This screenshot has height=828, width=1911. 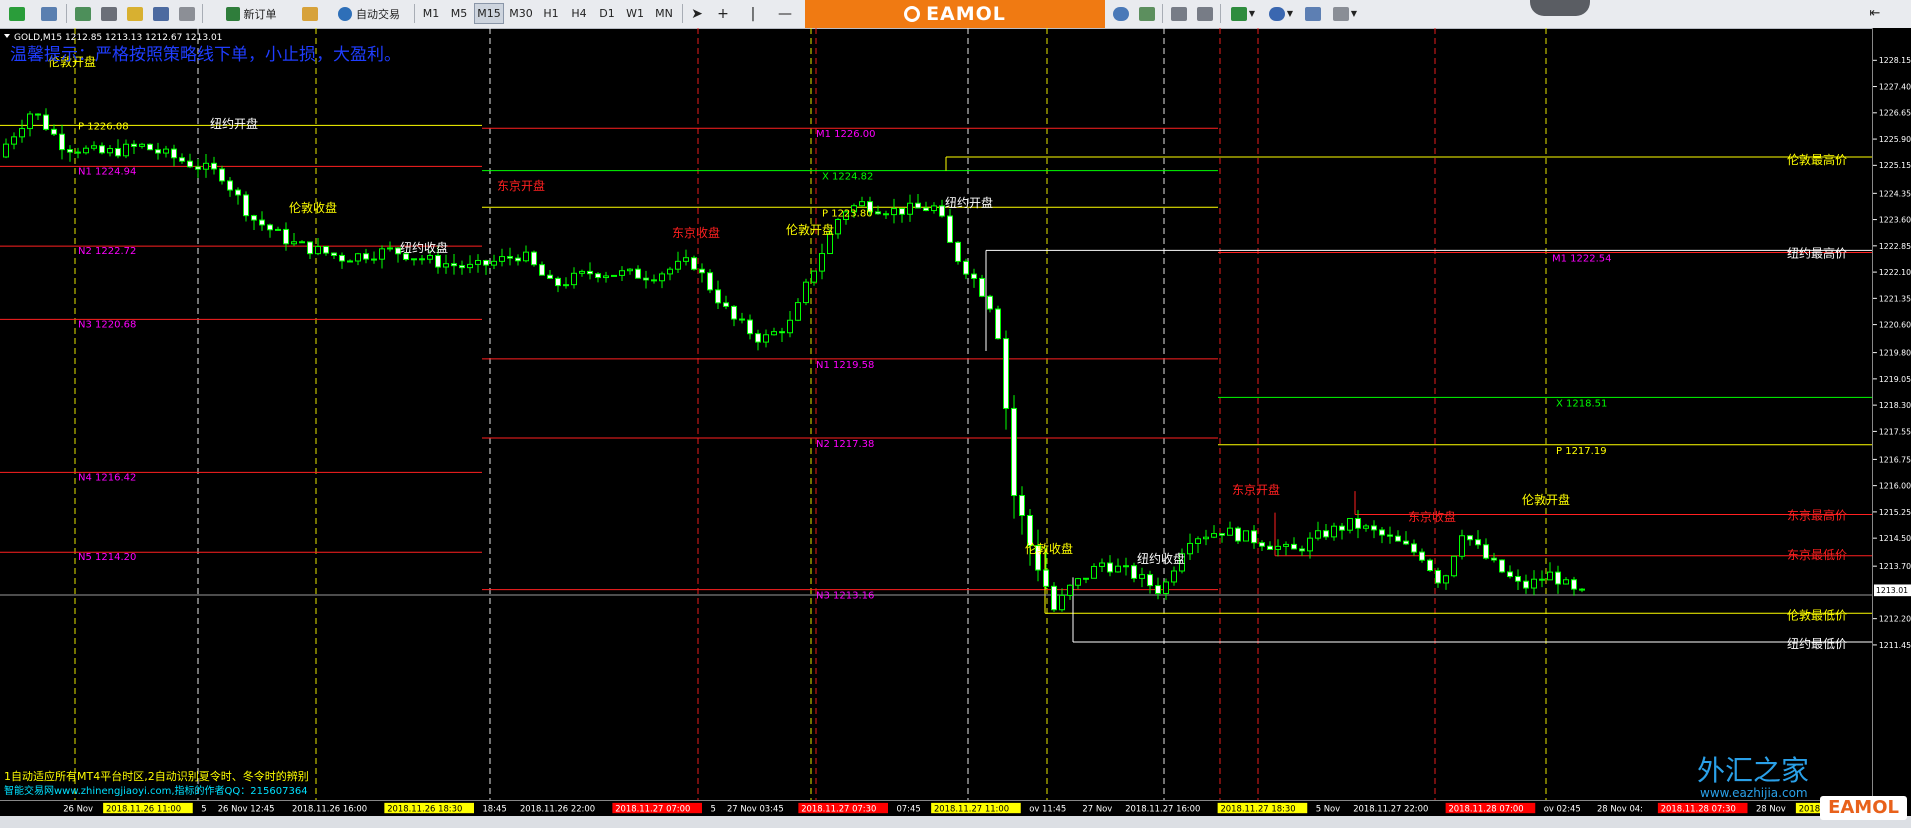 I want to click on vertical-line-tool-button: |, so click(x=753, y=13).